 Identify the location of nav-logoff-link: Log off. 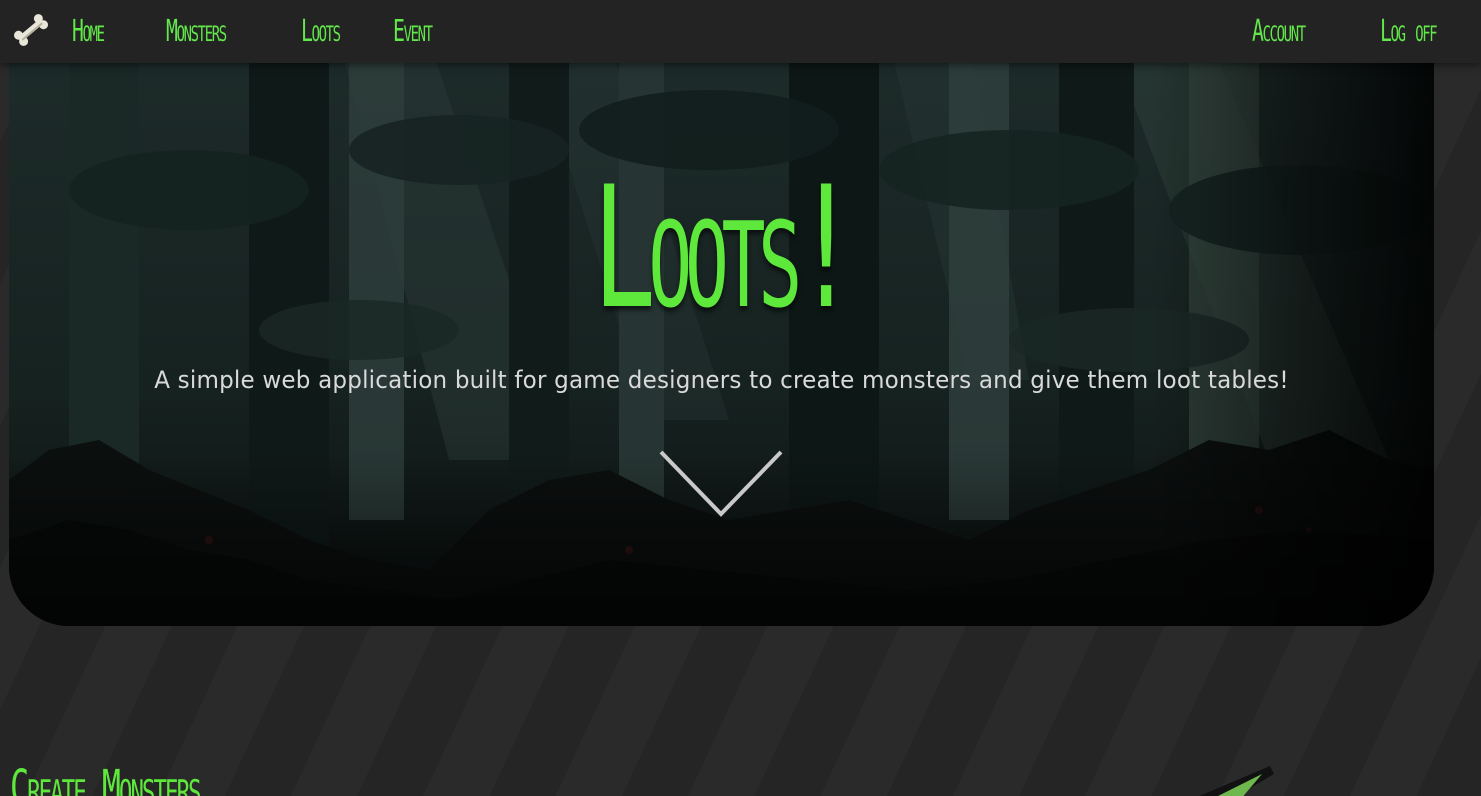
(1409, 32).